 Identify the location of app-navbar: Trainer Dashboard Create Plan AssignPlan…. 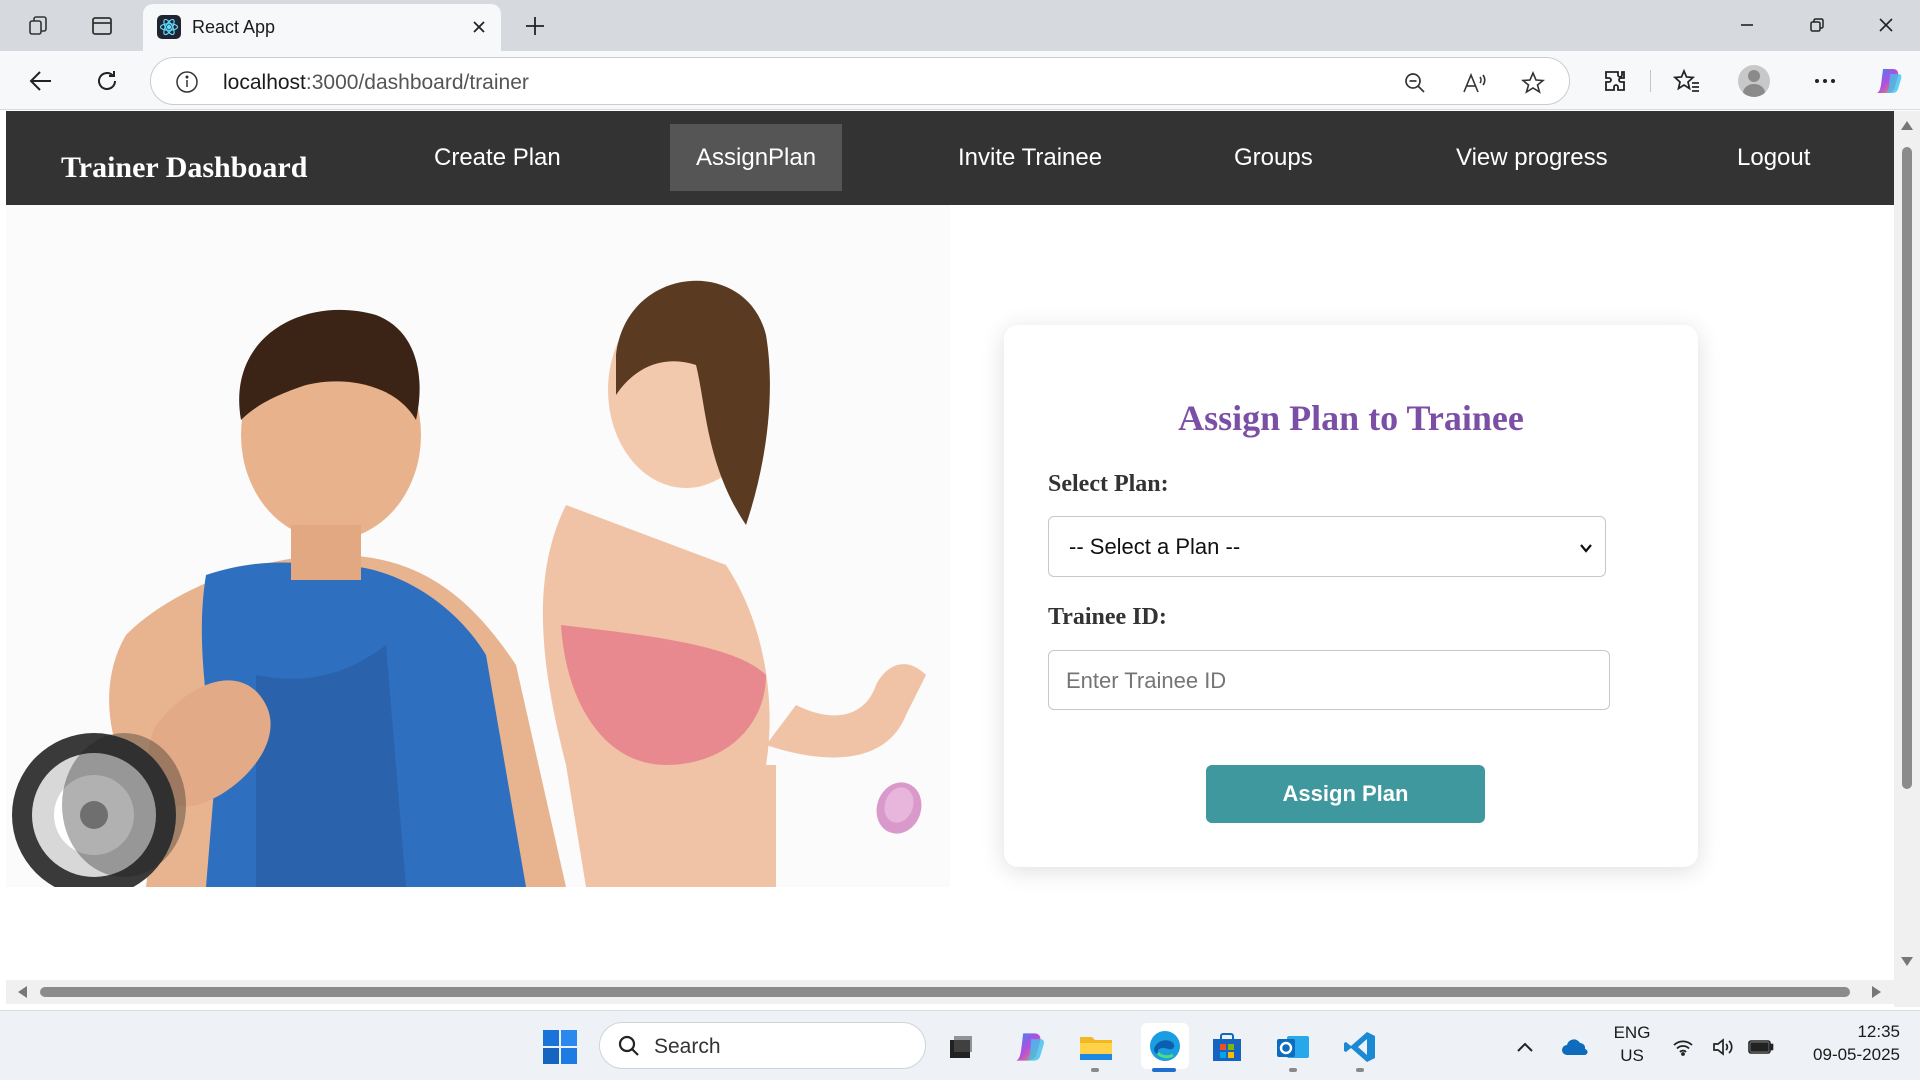
(950, 158).